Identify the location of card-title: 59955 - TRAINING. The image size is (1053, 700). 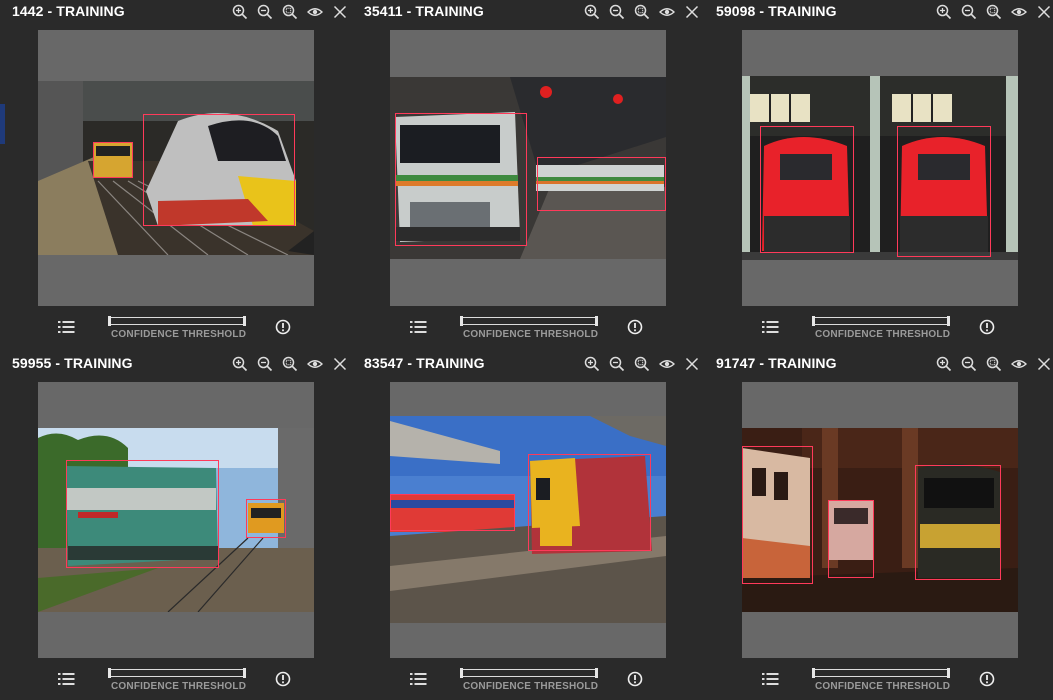
(72, 363).